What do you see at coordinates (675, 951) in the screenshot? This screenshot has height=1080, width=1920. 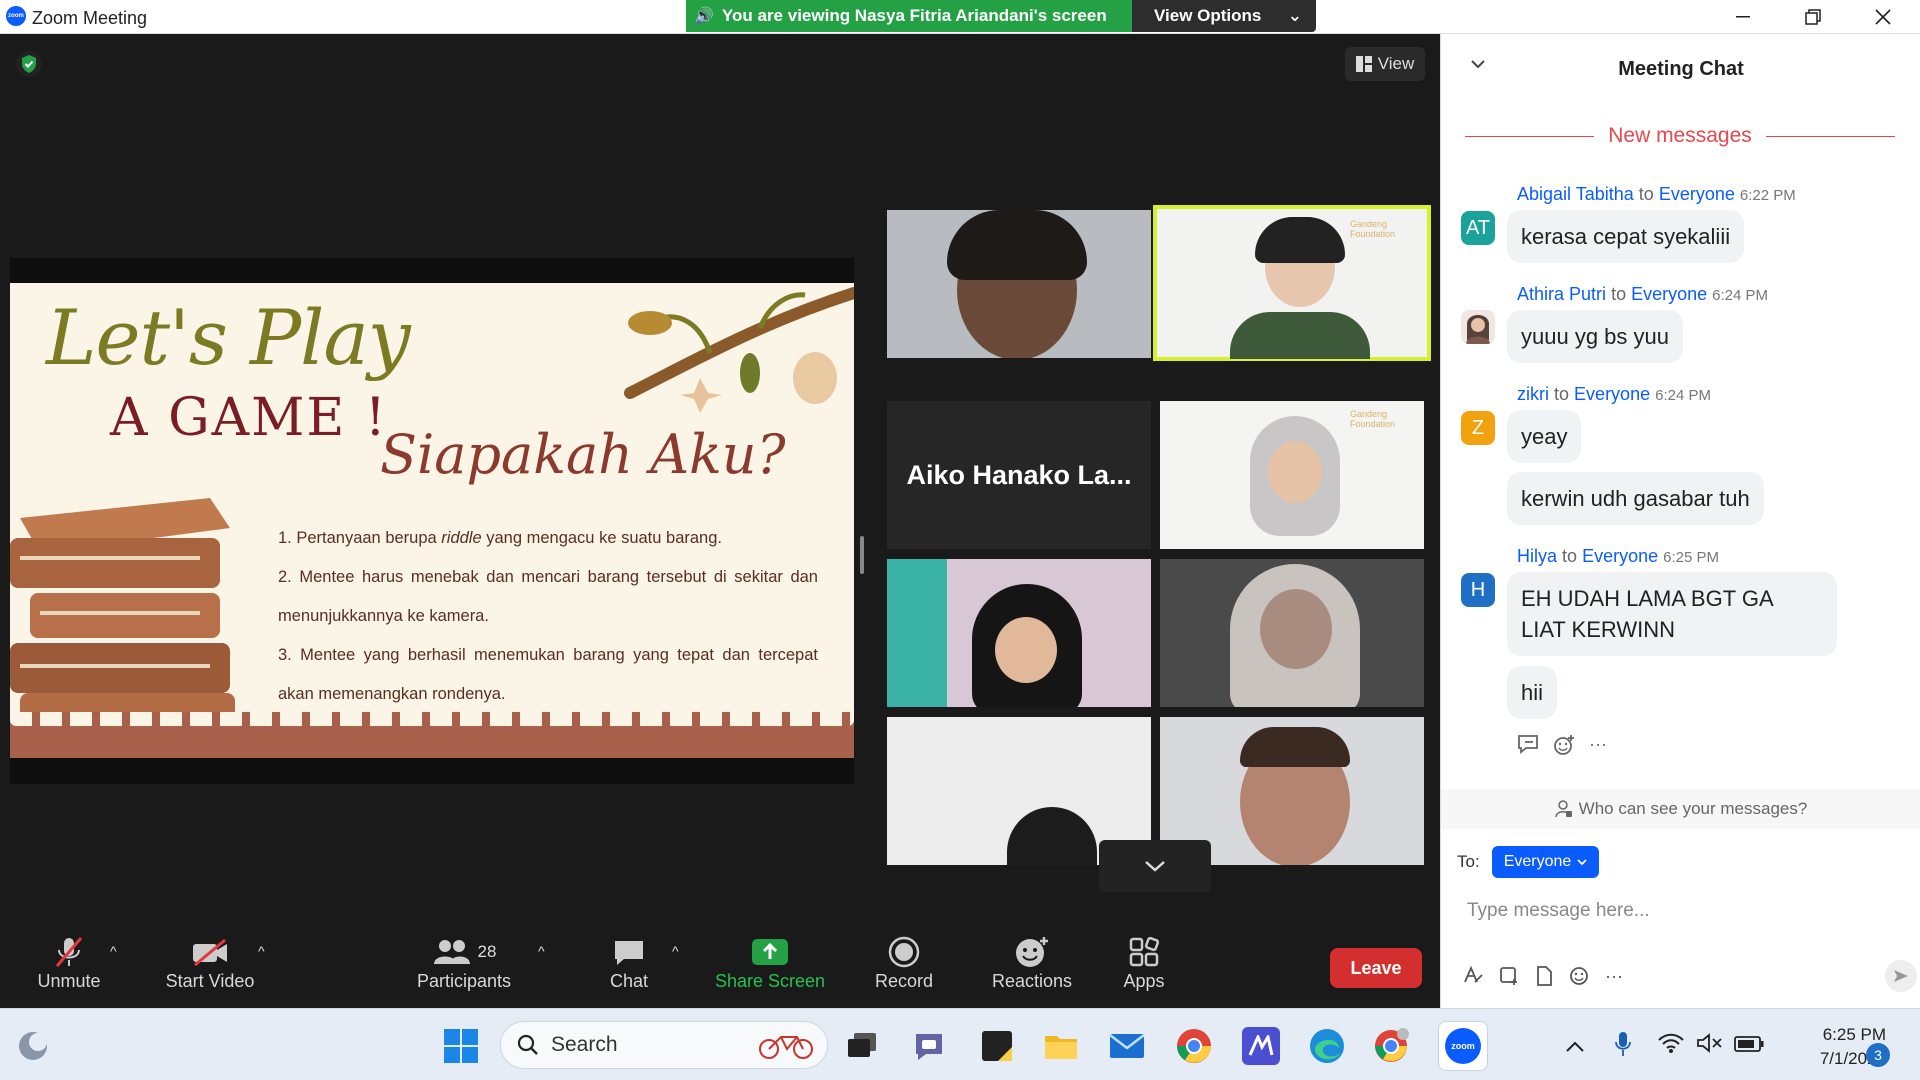 I see `chat-options-caret-icon: ^` at bounding box center [675, 951].